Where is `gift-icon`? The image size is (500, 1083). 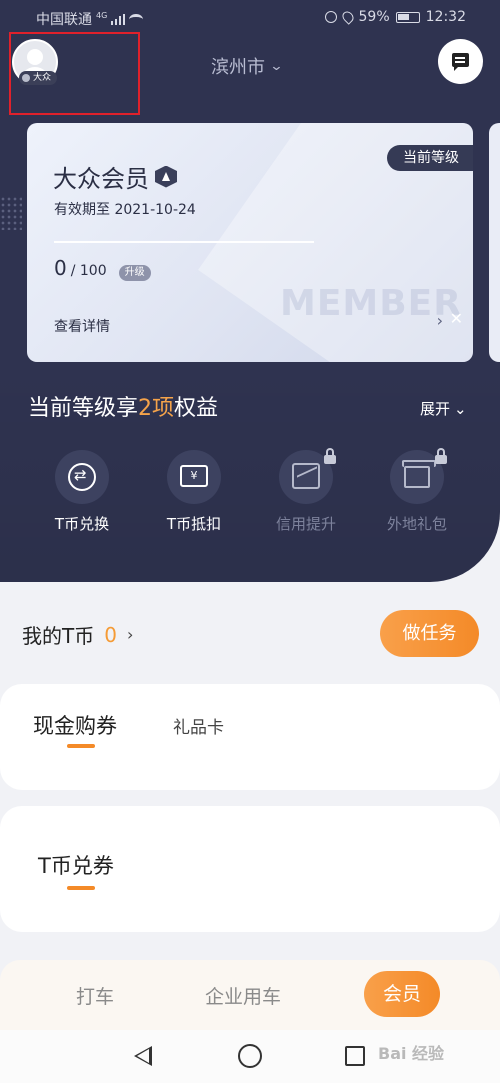 gift-icon is located at coordinates (419, 474).